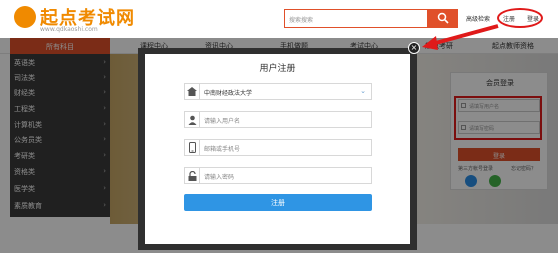 The height and width of the screenshot is (253, 558). I want to click on search-icon, so click(443, 18).